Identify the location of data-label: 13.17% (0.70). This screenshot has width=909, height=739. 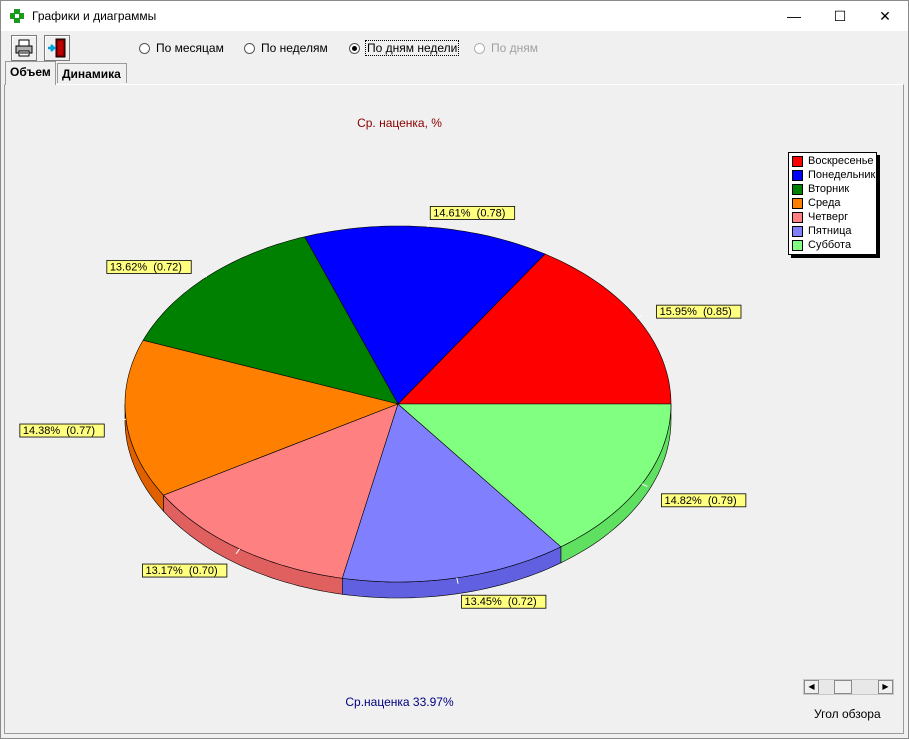
(181, 571).